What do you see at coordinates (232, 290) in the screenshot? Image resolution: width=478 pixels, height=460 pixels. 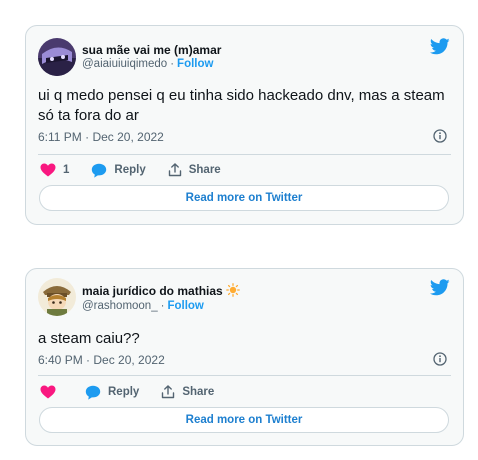 I see `sun-emoji-icon` at bounding box center [232, 290].